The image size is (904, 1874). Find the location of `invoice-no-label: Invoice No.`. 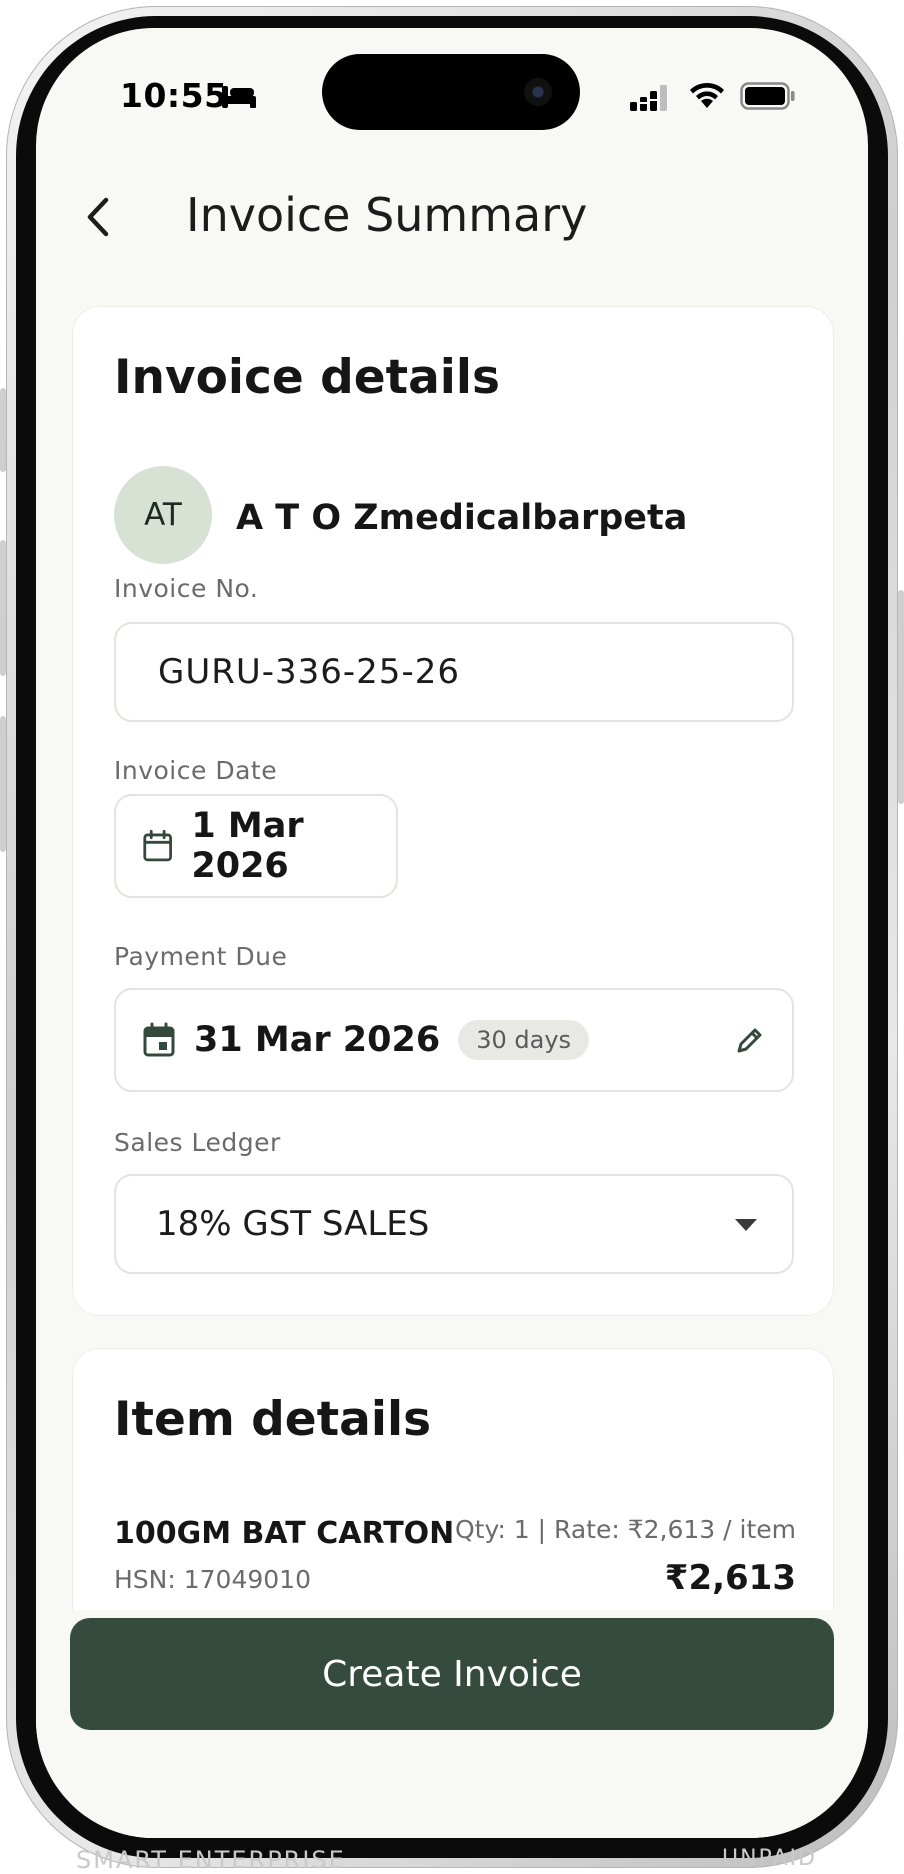

invoice-no-label: Invoice No. is located at coordinates (186, 588).